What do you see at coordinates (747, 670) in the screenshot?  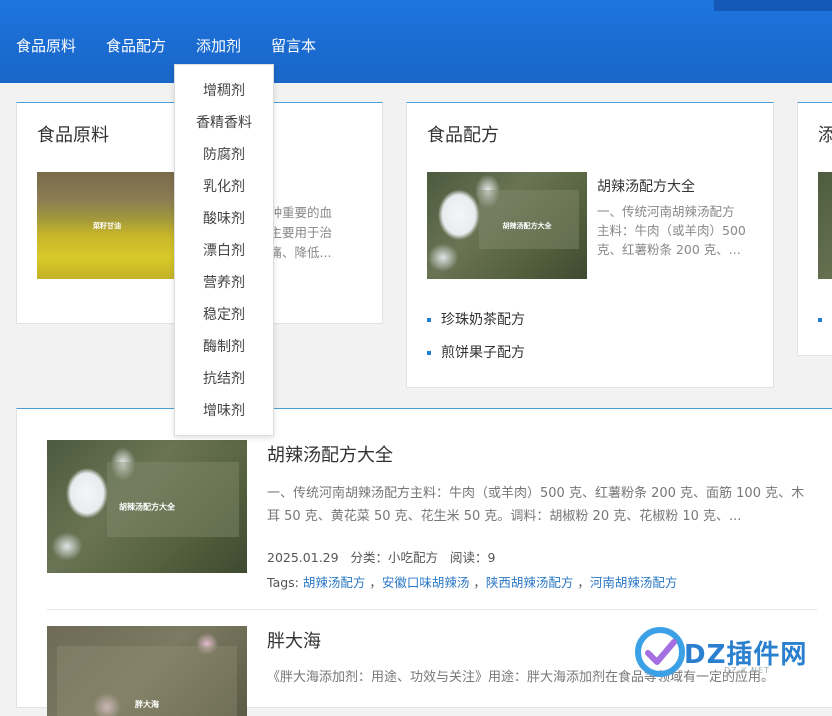 I see `watermark-subtext: DZ-X.NET` at bounding box center [747, 670].